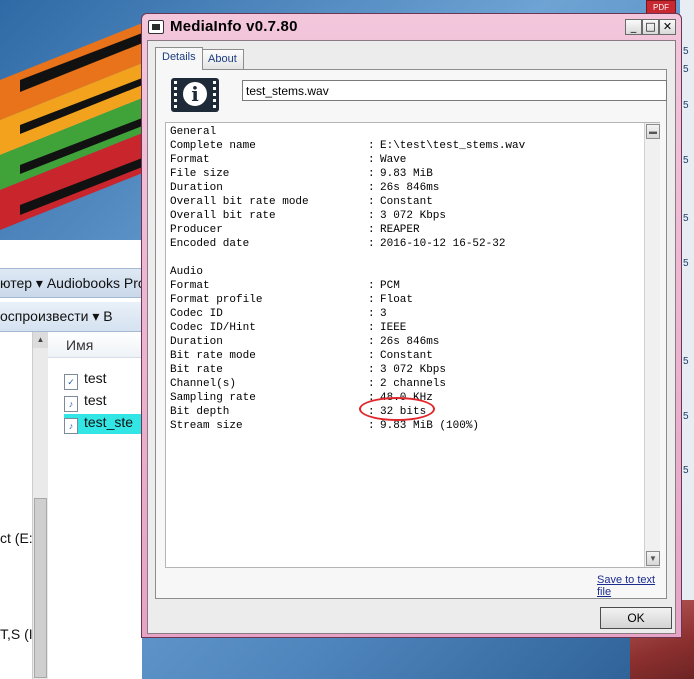  Describe the element at coordinates (213, 328) in the screenshot. I see `info-key: Codec ID/Hint` at that location.